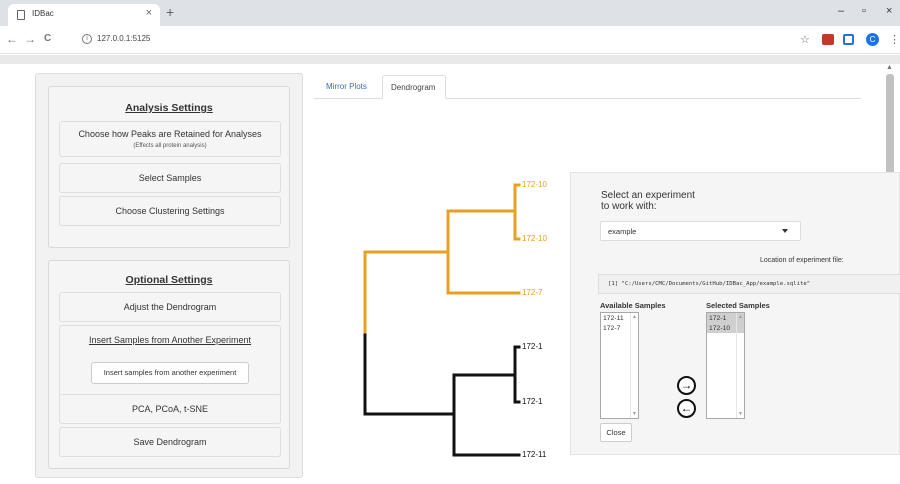  Describe the element at coordinates (648, 195) in the screenshot. I see `modal-title-line1: Select an experiment` at that location.